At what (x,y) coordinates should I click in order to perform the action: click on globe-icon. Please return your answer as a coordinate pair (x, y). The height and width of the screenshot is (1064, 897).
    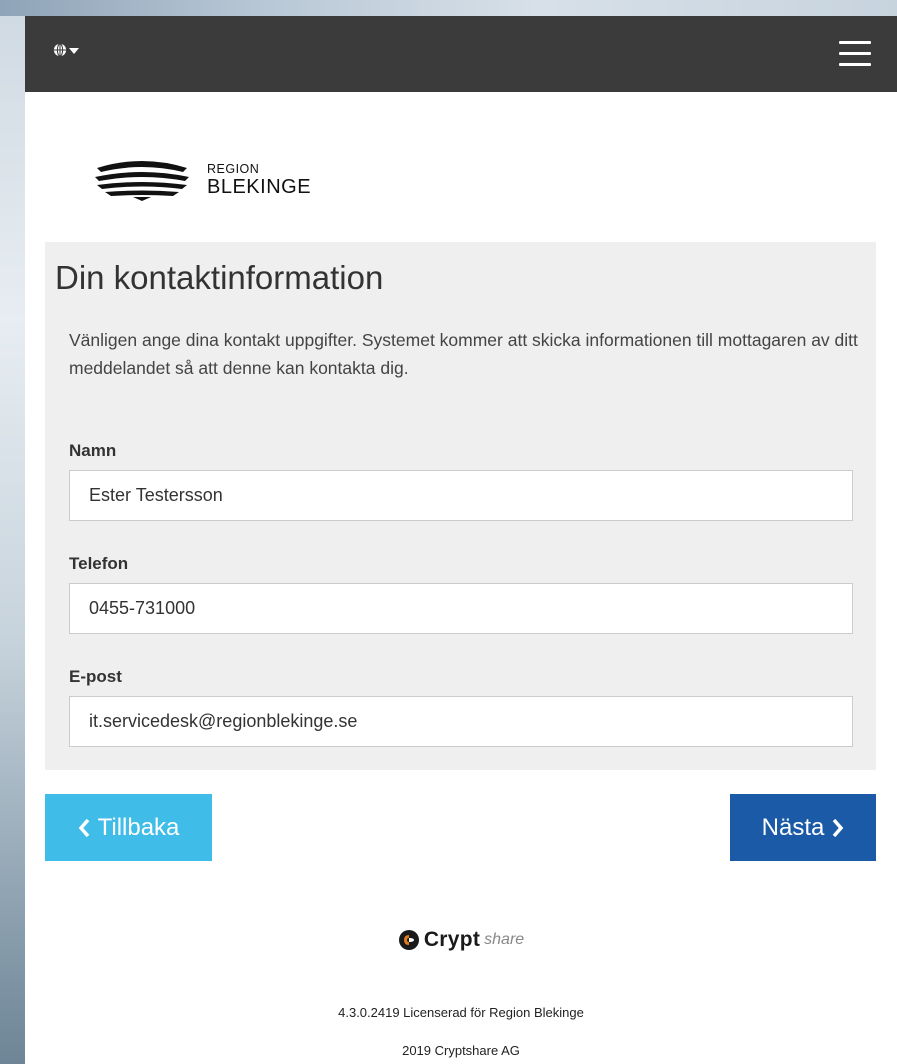
    Looking at the image, I should click on (60, 50).